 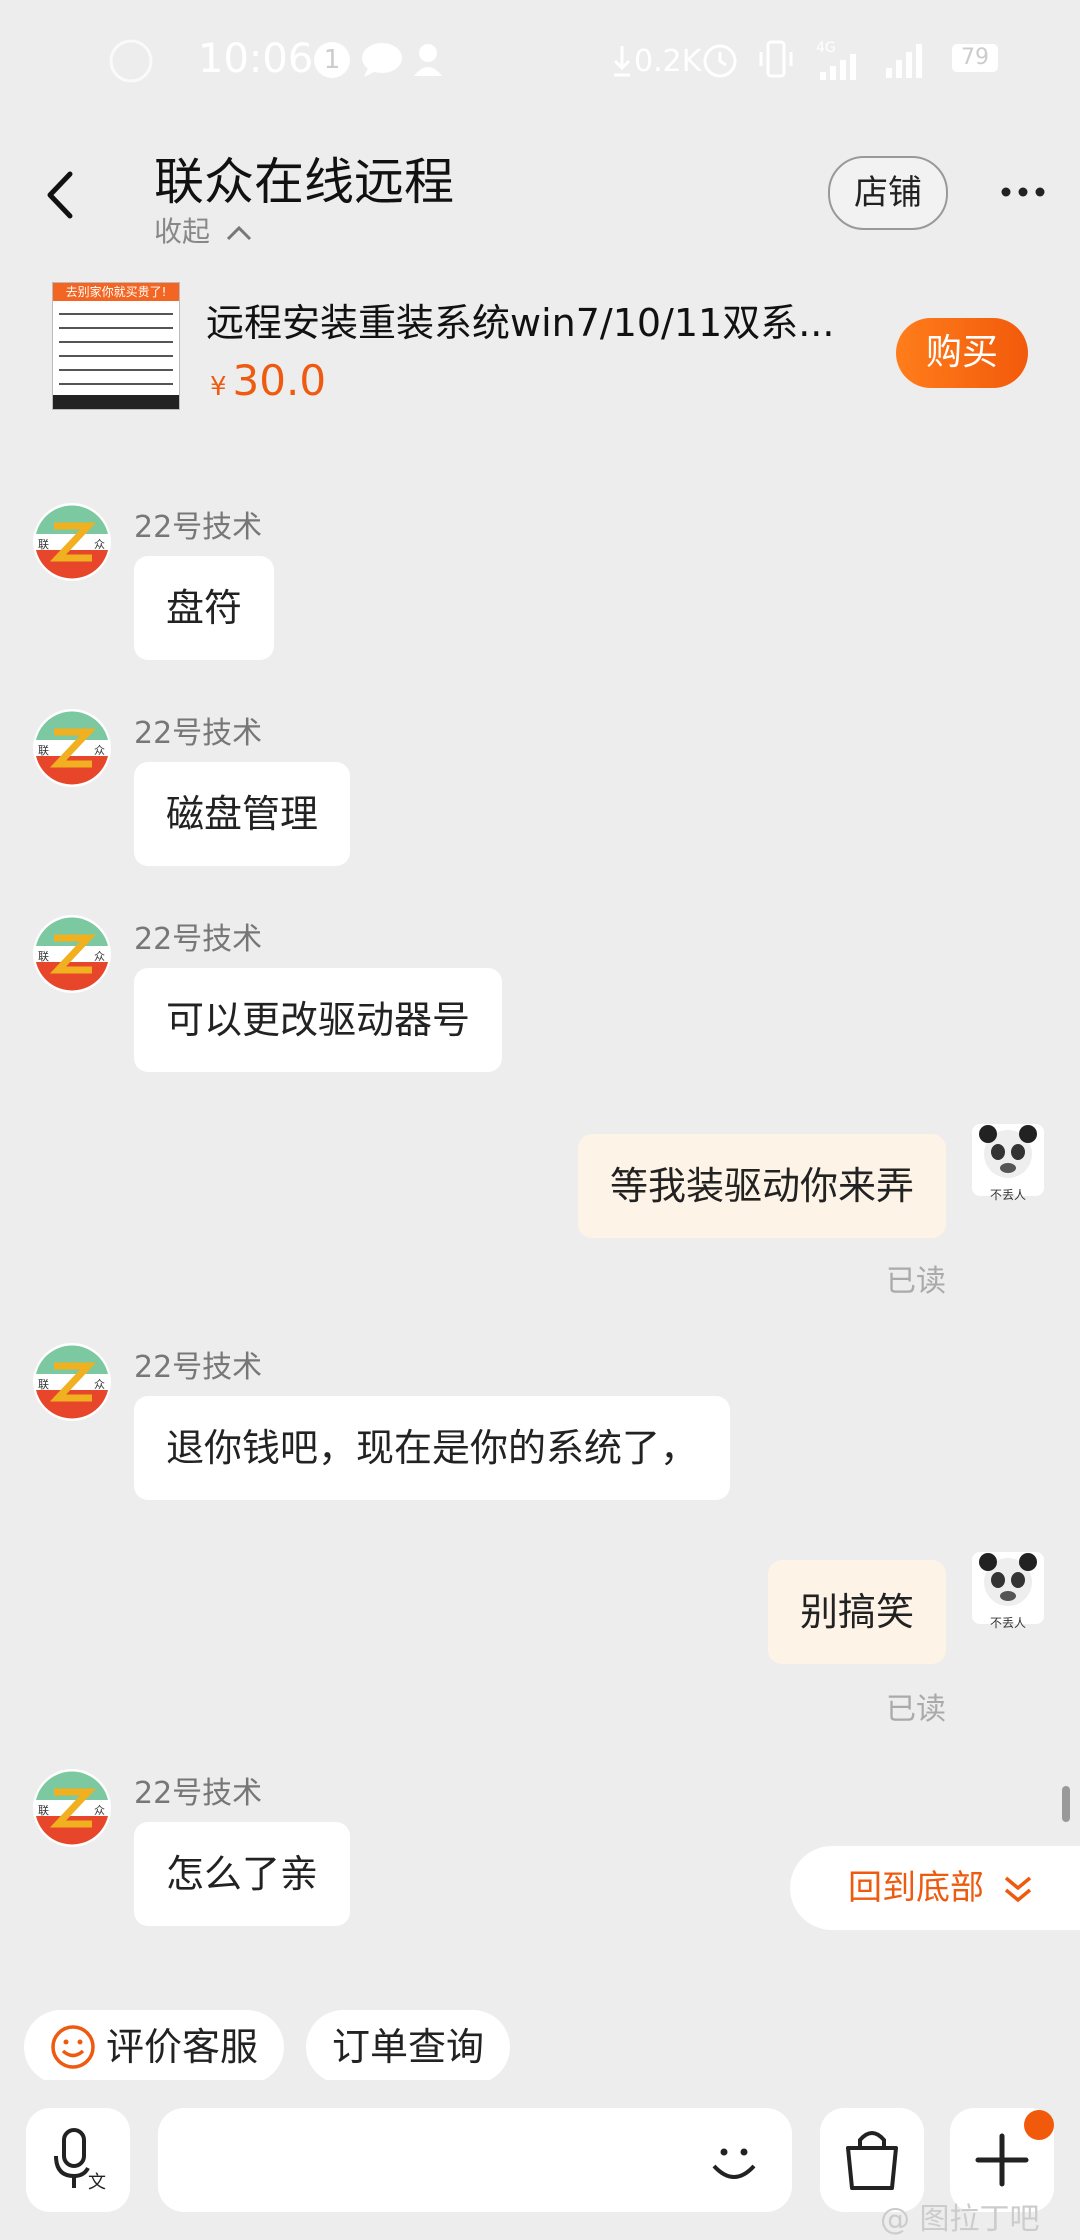 I want to click on order-query-chip: 订单查询, so click(x=408, y=2047).